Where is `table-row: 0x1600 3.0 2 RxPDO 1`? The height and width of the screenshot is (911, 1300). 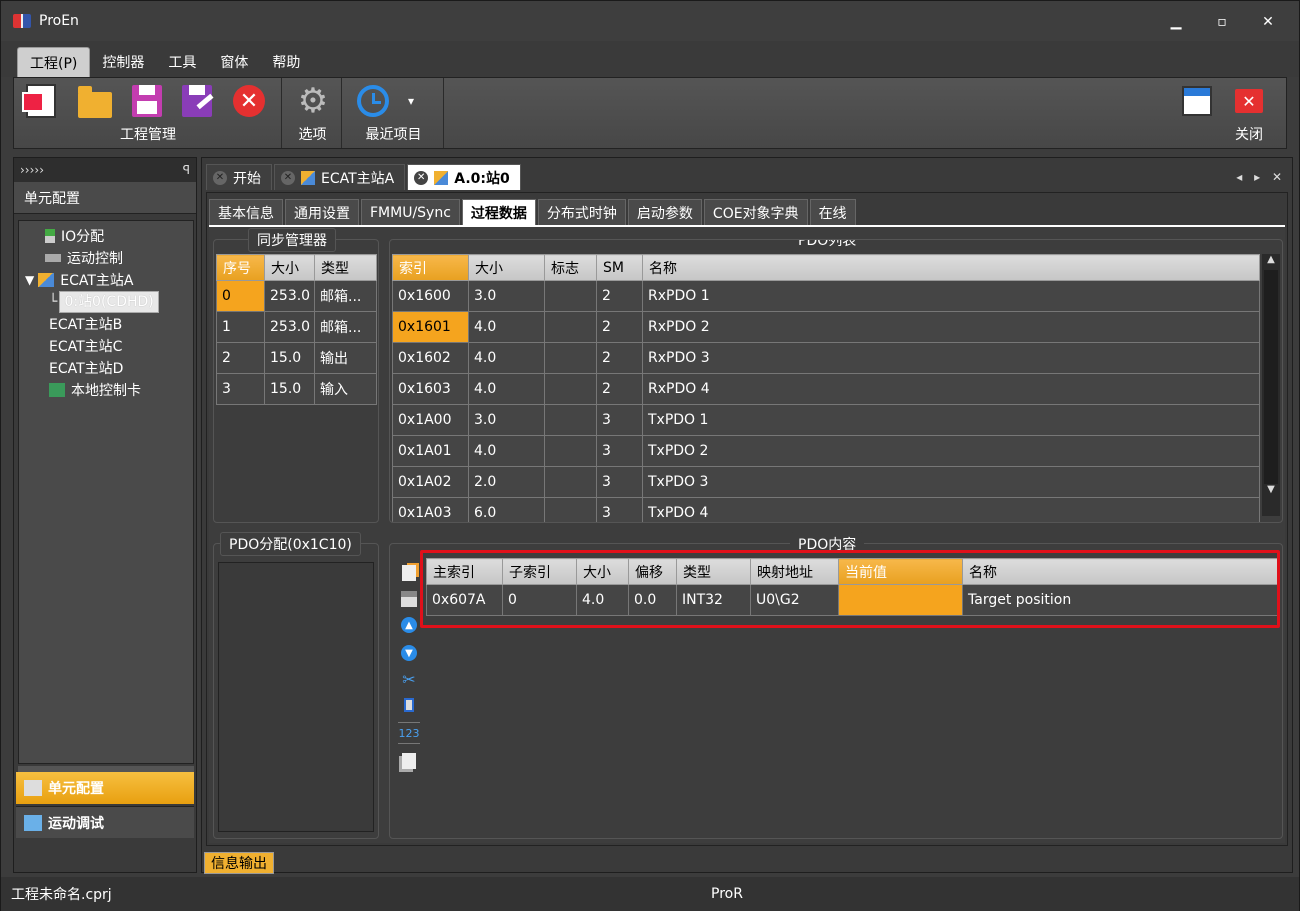 table-row: 0x1600 3.0 2 RxPDO 1 is located at coordinates (826, 296).